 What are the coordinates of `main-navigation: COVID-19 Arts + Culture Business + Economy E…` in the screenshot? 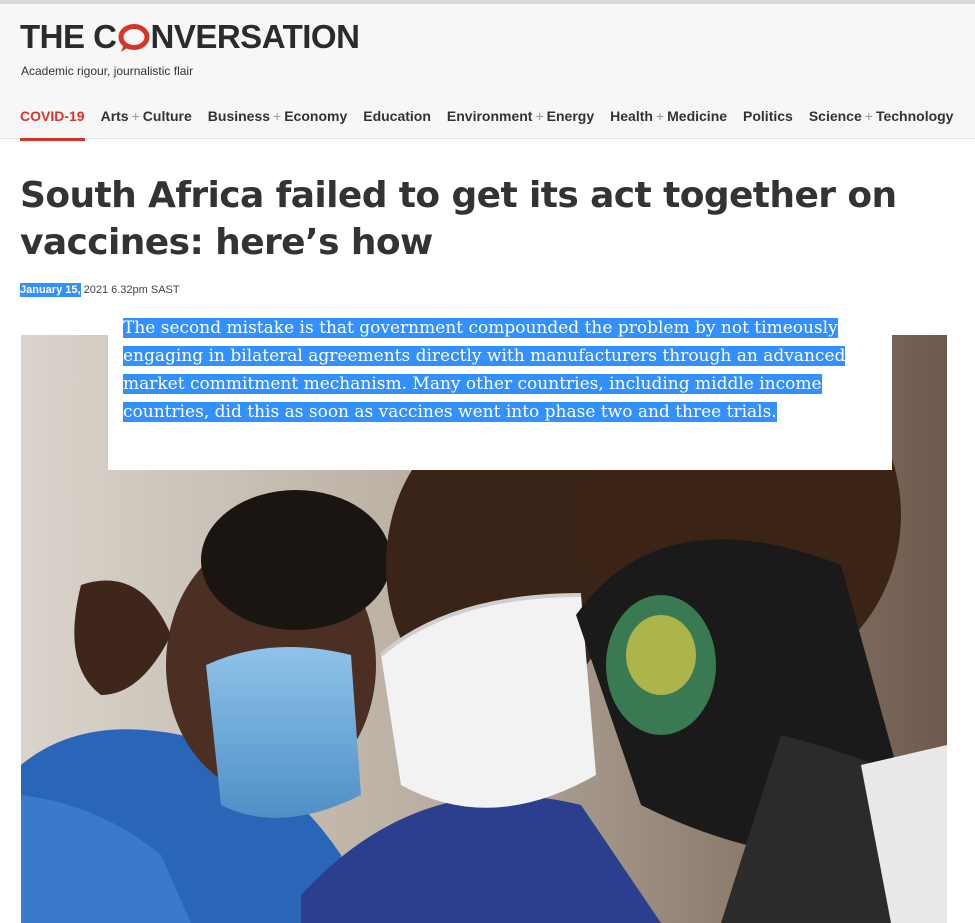 It's located at (486, 125).